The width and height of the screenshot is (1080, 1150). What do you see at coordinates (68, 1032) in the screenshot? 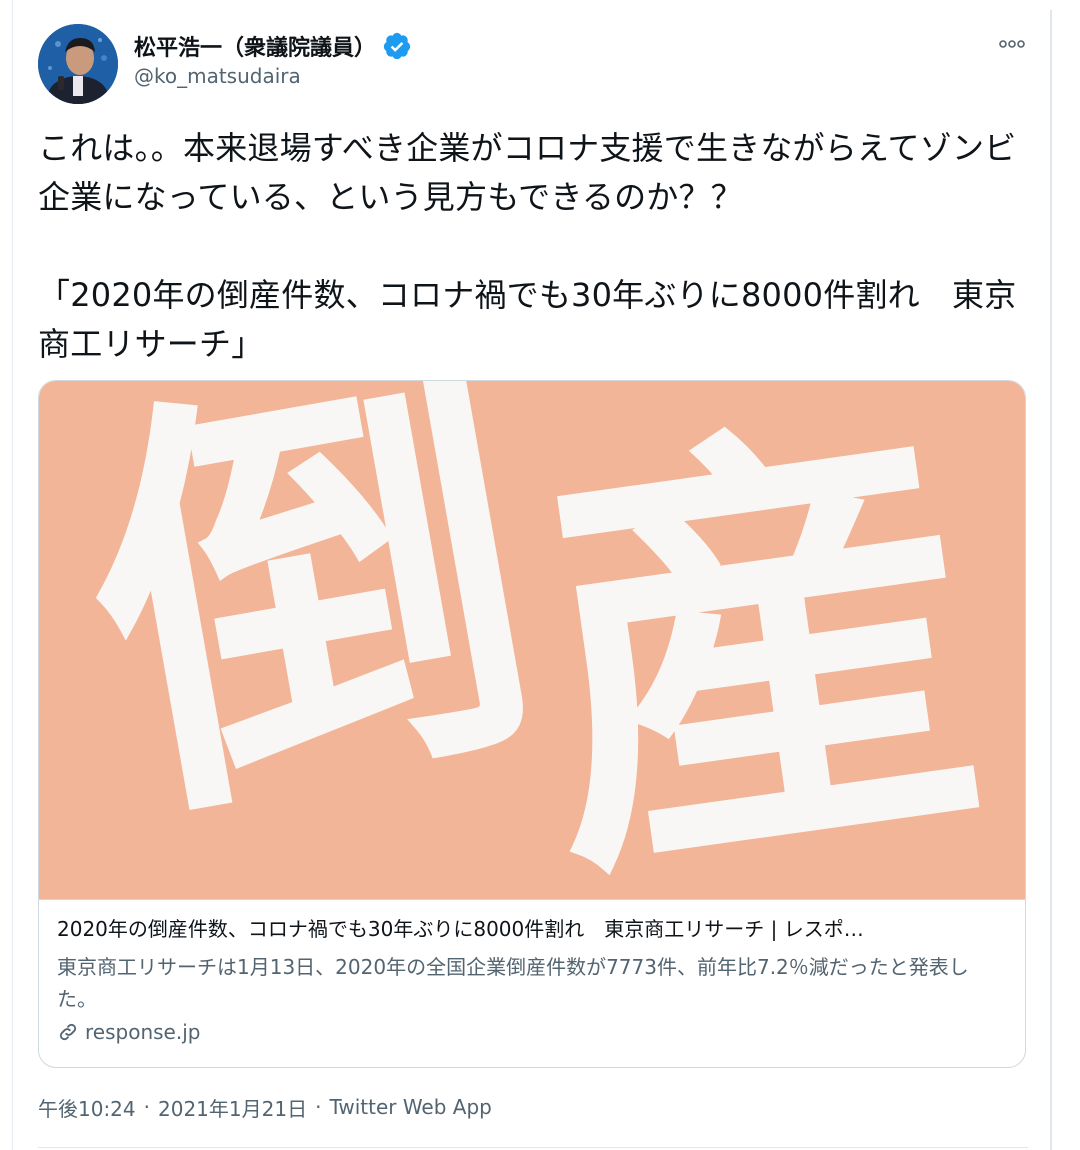
I see `link-icon` at bounding box center [68, 1032].